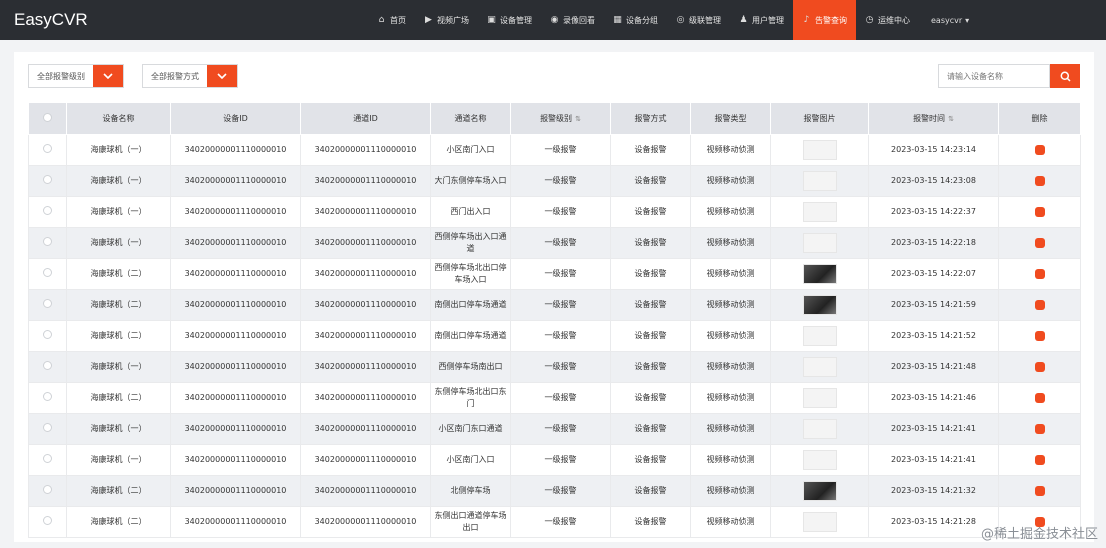 This screenshot has width=1106, height=548. I want to click on select-all-checkbox, so click(47, 117).